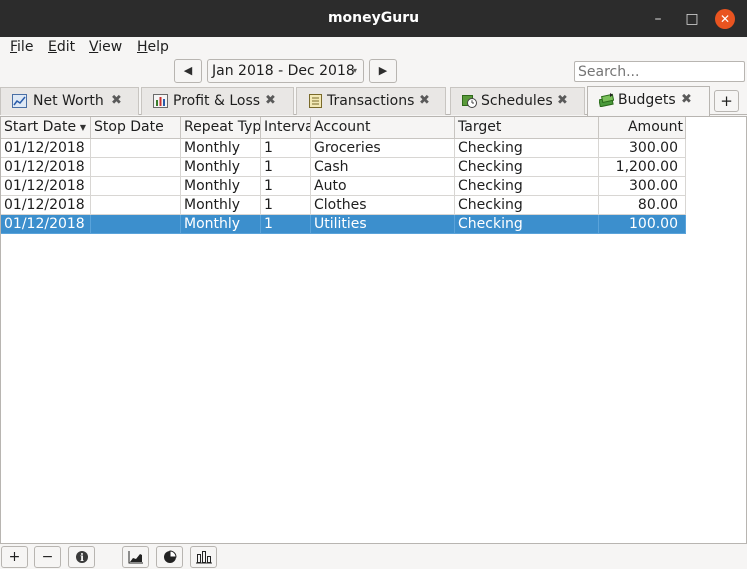 This screenshot has height=569, width=747. I want to click on profit-loss-bars-icon, so click(160, 101).